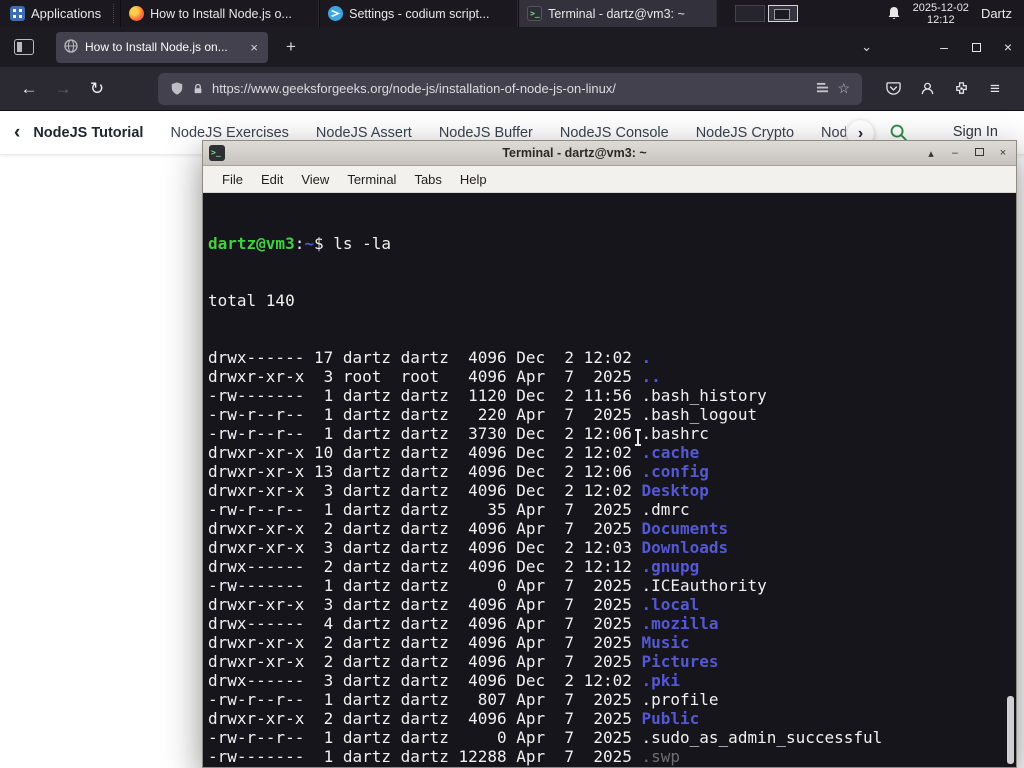 Image resolution: width=1024 pixels, height=768 pixels. Describe the element at coordinates (24, 47) in the screenshot. I see `firefox-view-icon` at that location.